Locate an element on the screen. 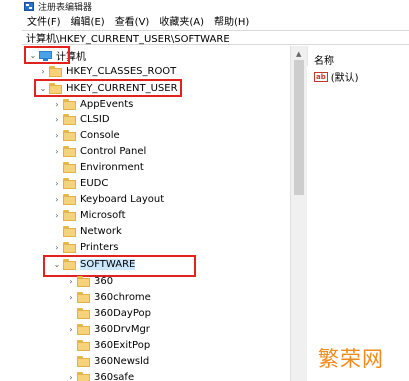 This screenshot has width=409, height=381. tree-item-label: Console is located at coordinates (100, 135).